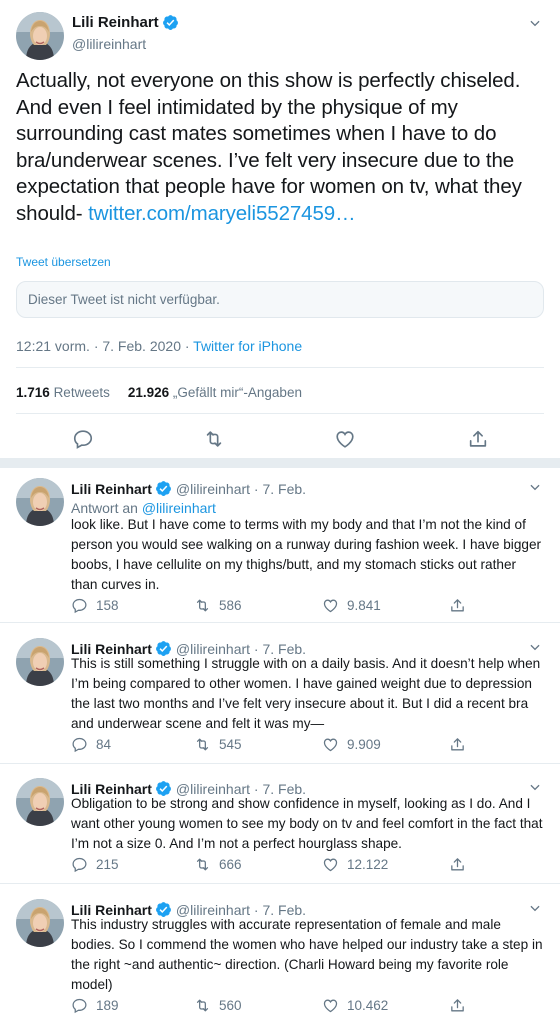  What do you see at coordinates (107, 864) in the screenshot?
I see `reply-count: 215` at bounding box center [107, 864].